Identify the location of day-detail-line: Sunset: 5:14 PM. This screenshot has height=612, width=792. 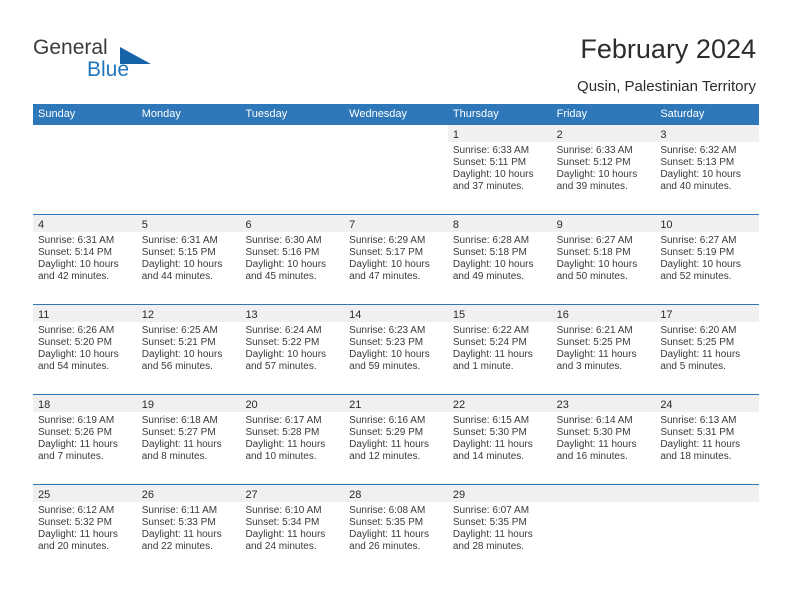
(75, 253).